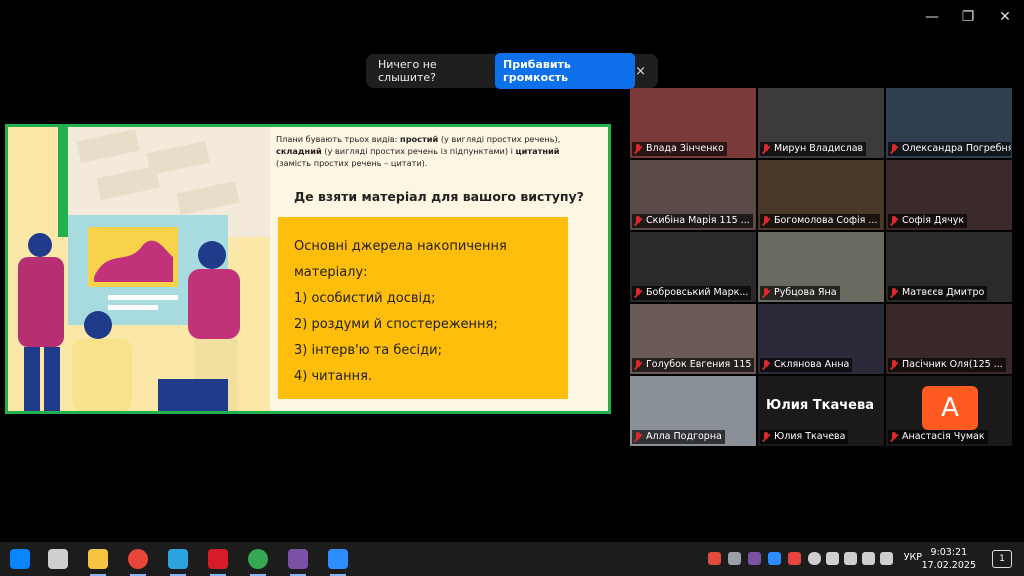  I want to click on participant-name-label: Матвєєв Дмитро, so click(938, 293).